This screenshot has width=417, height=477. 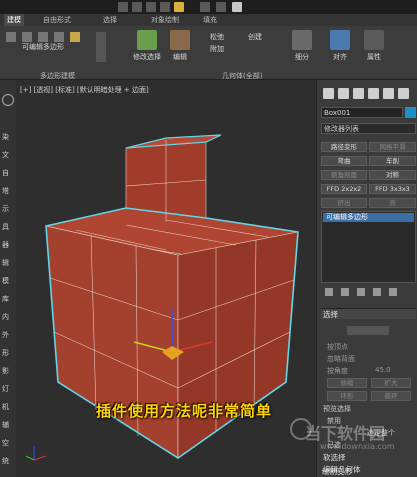 I want to click on modifier-ffd-3: FFD 3x3x3, so click(x=392, y=189).